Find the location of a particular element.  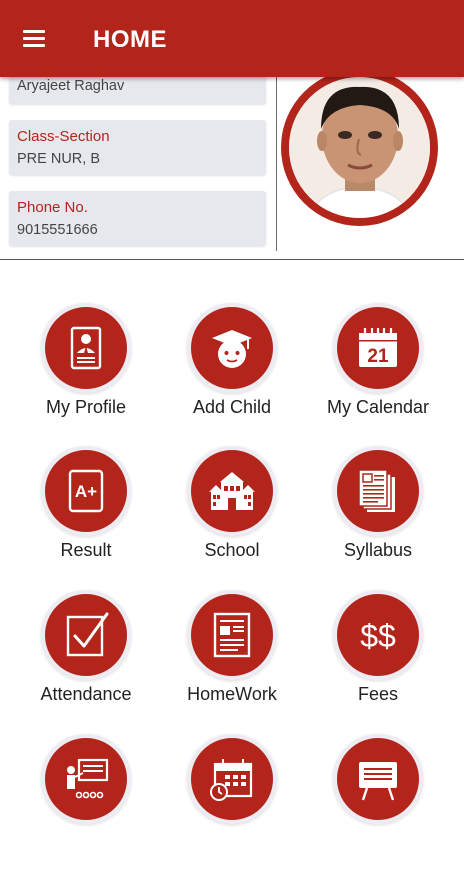

syllabus-button: Syllabus is located at coordinates (378, 516).